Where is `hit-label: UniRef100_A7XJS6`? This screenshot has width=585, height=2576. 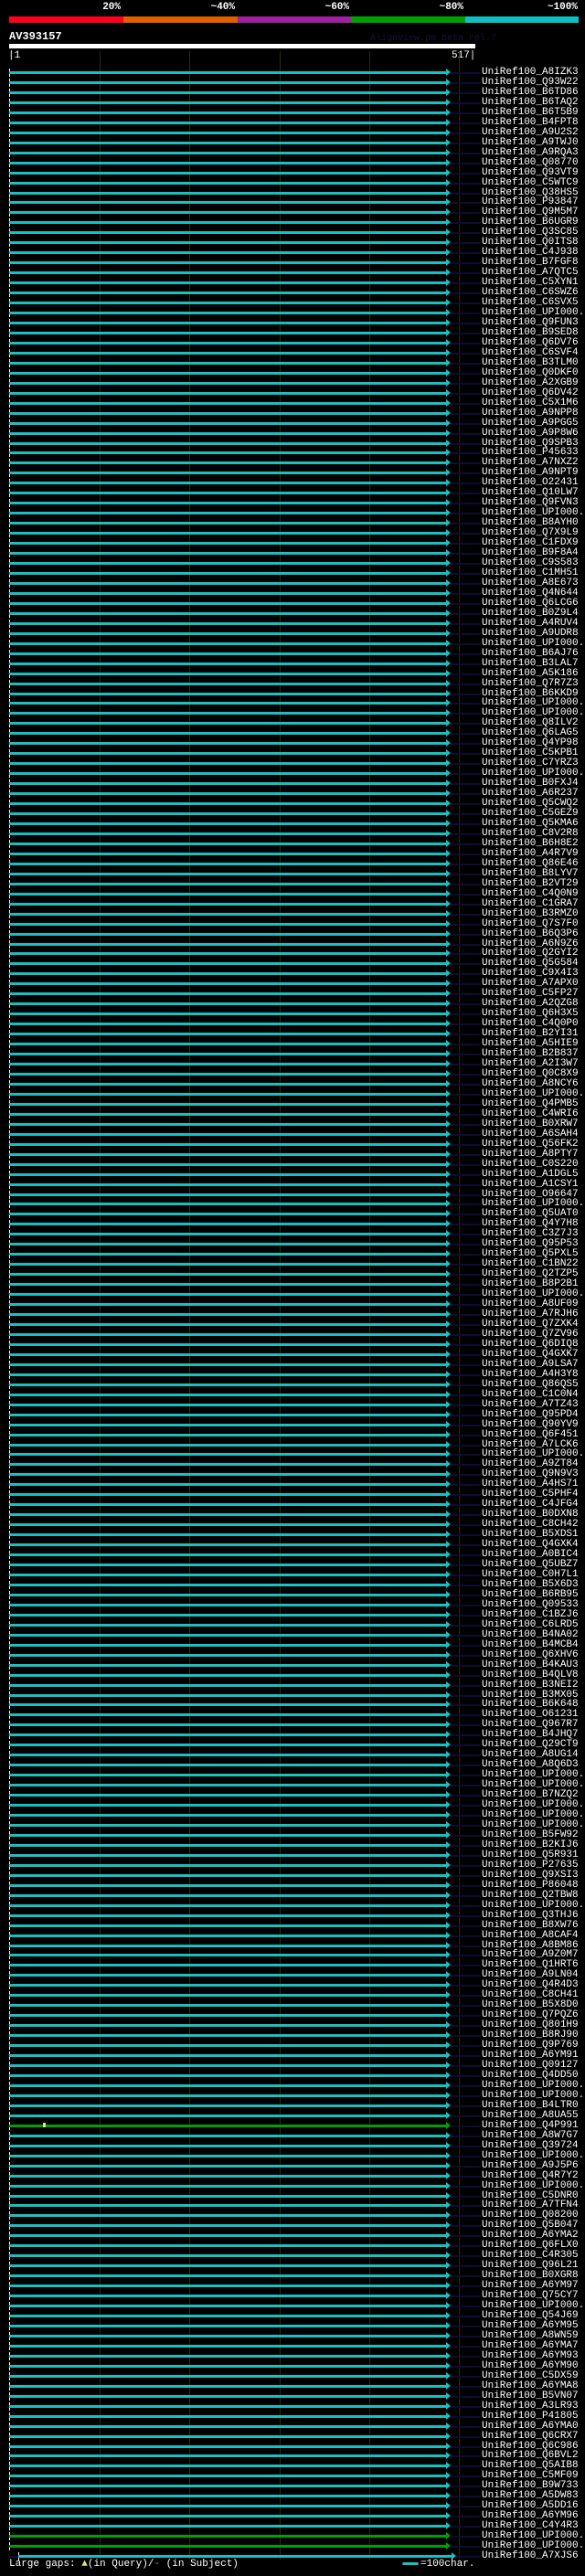
hit-label: UniRef100_A7XJS6 is located at coordinates (531, 2555).